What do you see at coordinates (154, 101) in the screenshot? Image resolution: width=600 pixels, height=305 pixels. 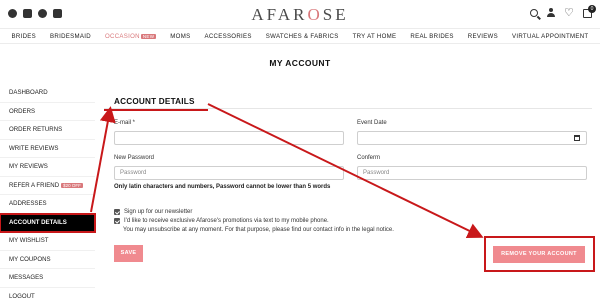 I see `section-title: ACCOUNT DETAILS` at bounding box center [154, 101].